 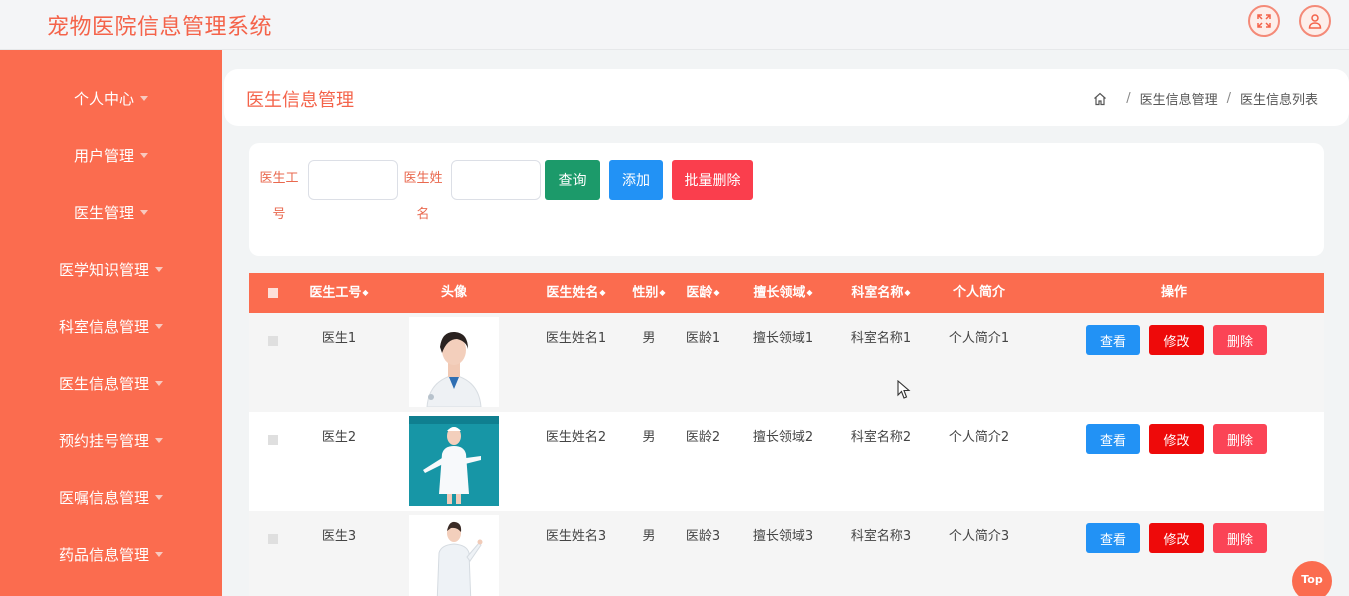 I want to click on cell-expertise: 擅长领域3, so click(x=783, y=536).